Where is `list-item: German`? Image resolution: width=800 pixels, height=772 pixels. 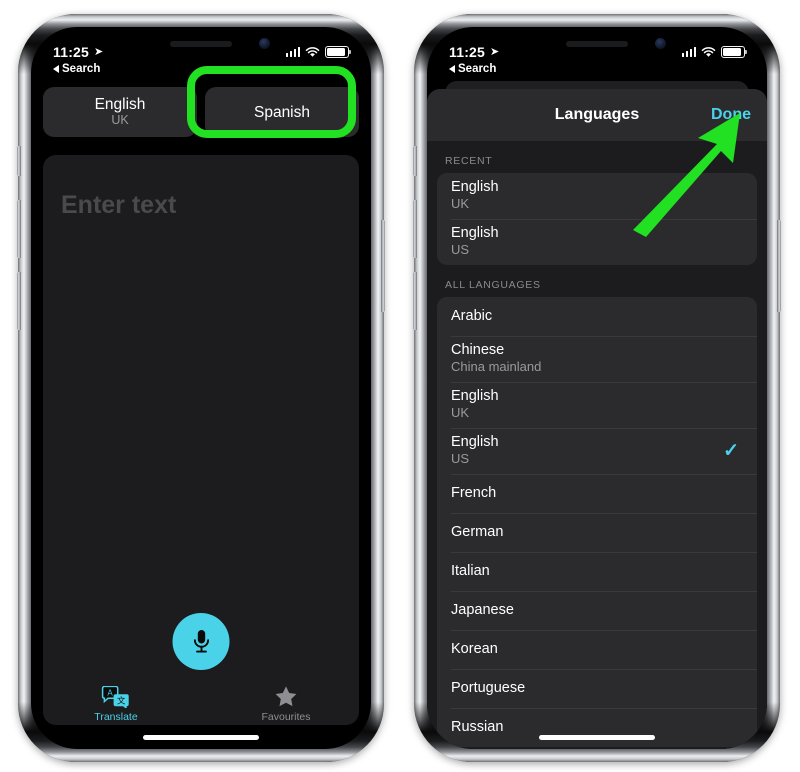 list-item: German is located at coordinates (597, 532).